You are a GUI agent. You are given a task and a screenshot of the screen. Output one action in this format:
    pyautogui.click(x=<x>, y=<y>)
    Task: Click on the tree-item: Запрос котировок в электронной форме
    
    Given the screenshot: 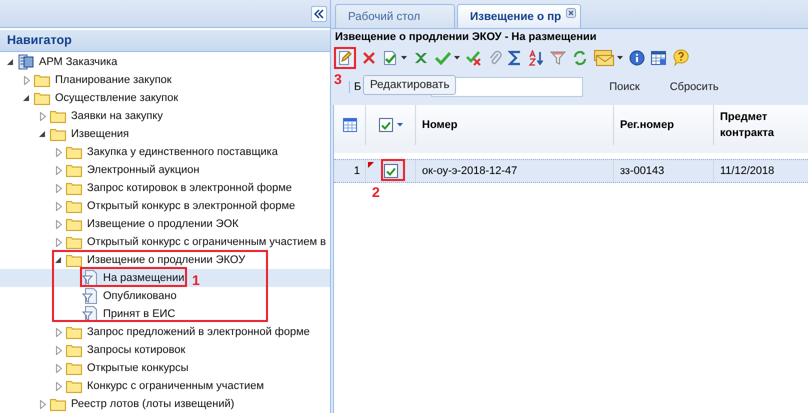 What is the action you would take?
    pyautogui.click(x=165, y=188)
    